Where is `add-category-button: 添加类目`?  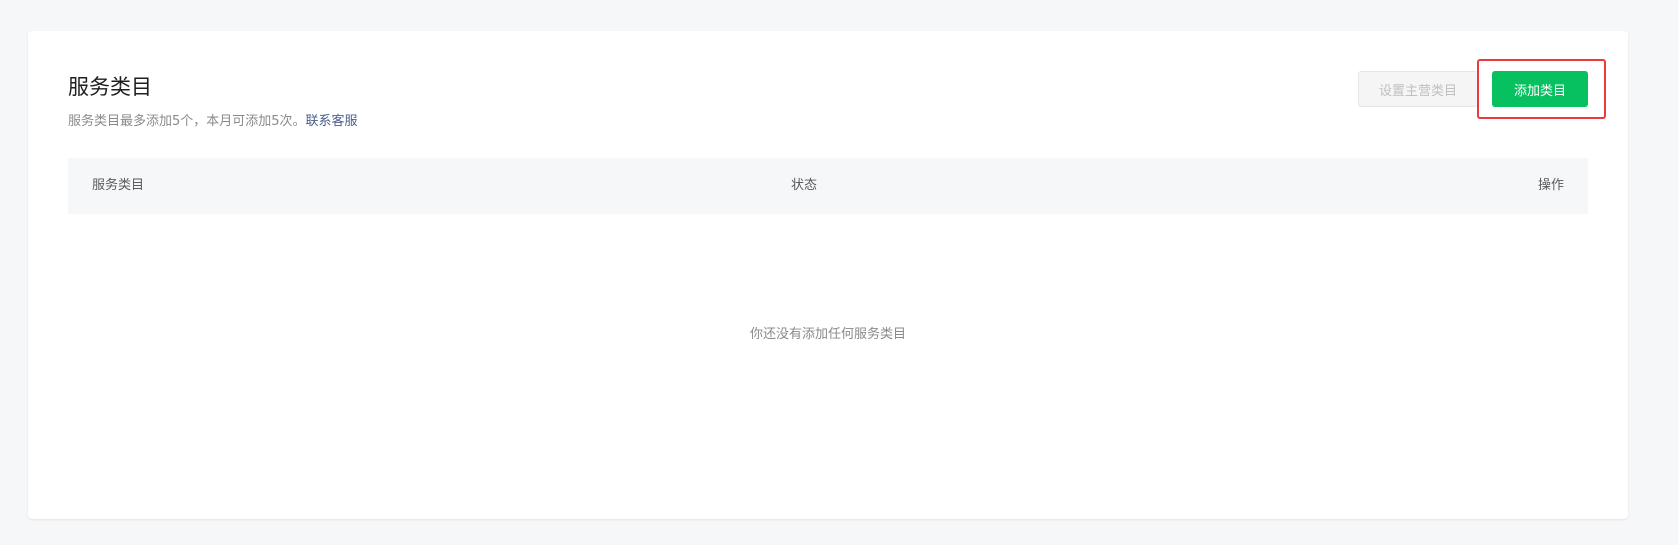
add-category-button: 添加类目 is located at coordinates (1540, 89).